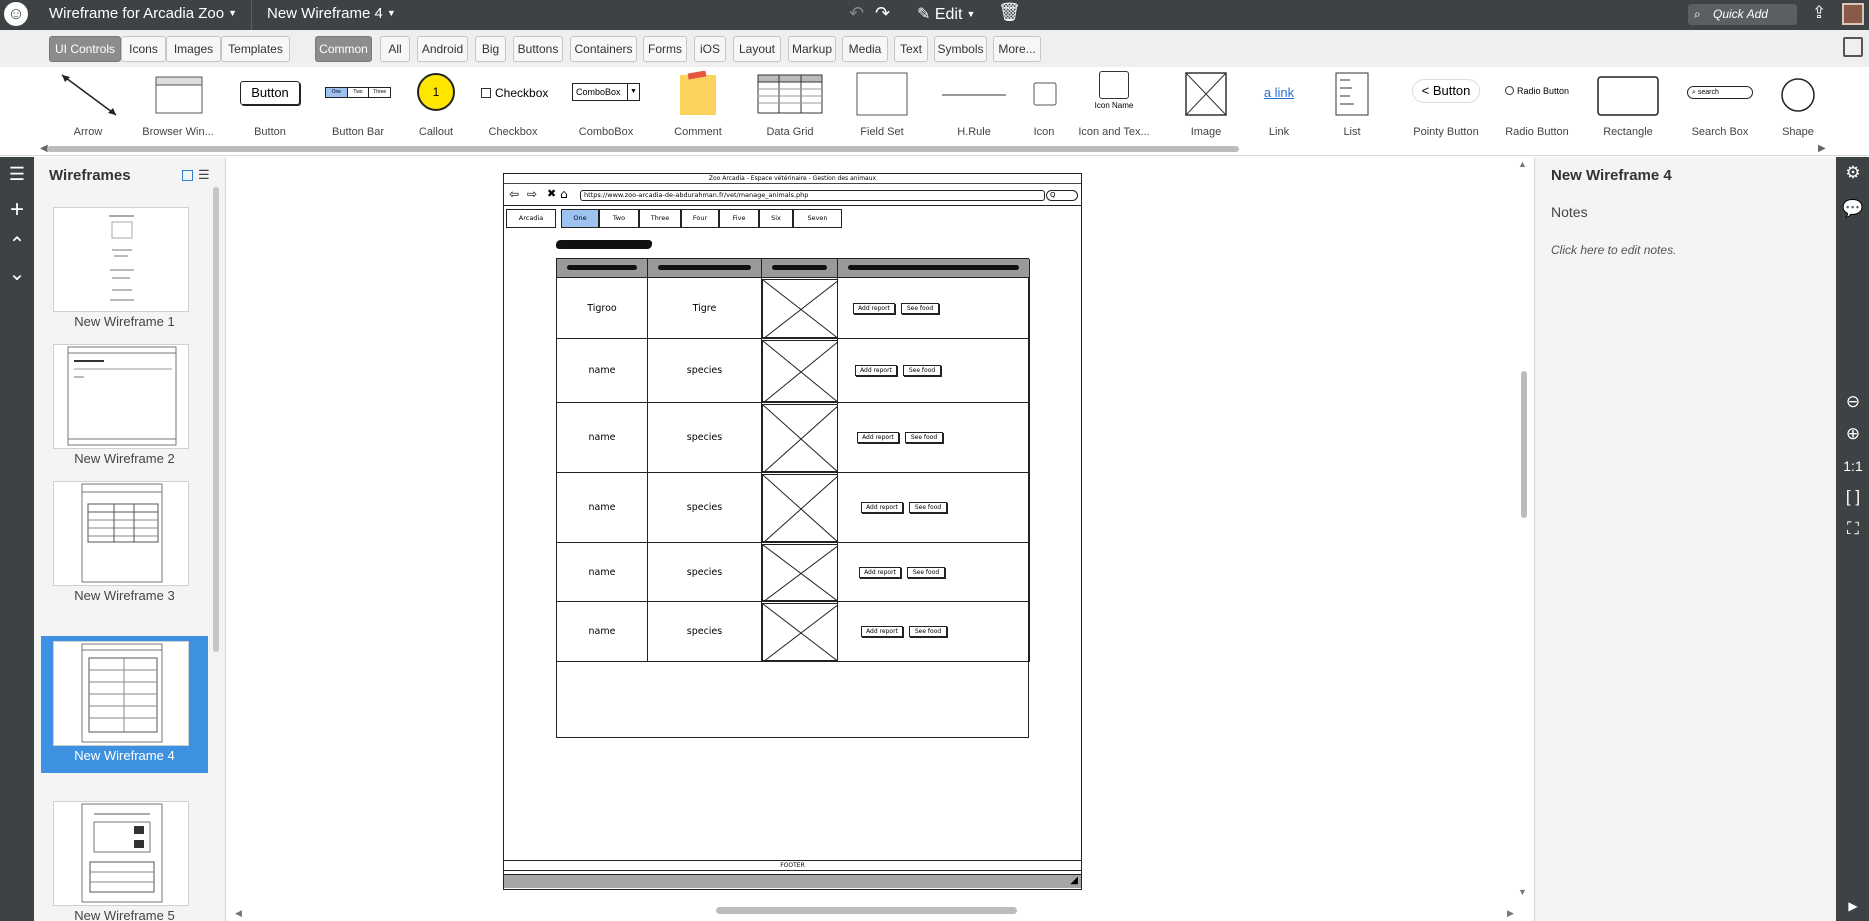  I want to click on share-icon: ⇪, so click(1819, 13).